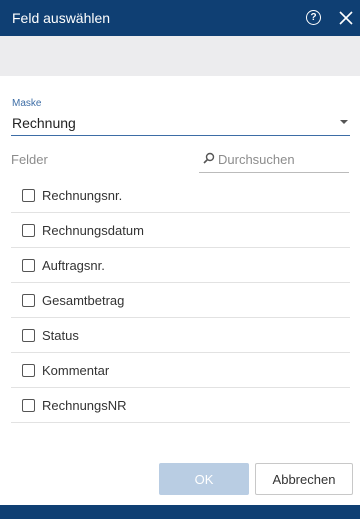  Describe the element at coordinates (29, 159) in the screenshot. I see `fields-label: Felder` at that location.